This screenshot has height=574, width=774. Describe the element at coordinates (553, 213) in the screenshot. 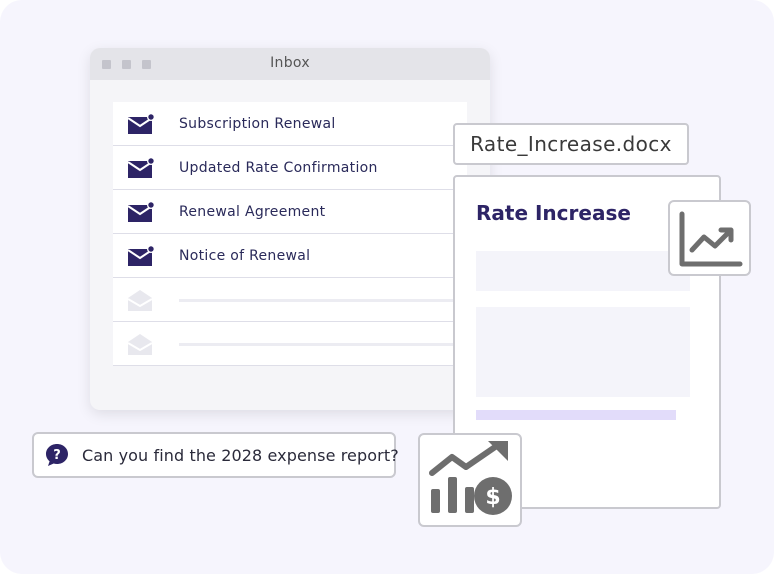

I see `document-title: Rate Increase` at that location.